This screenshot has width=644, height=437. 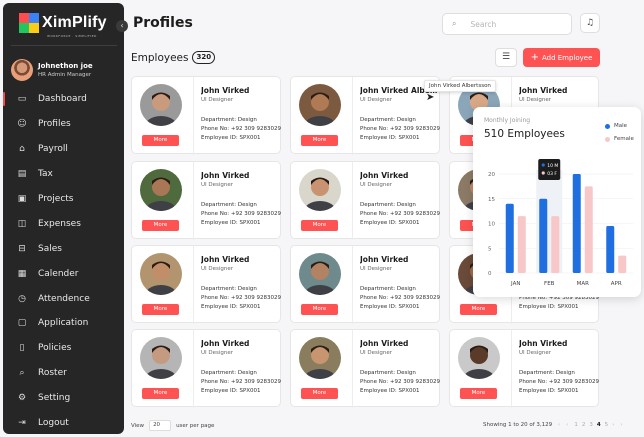 I want to click on per-page-select: 20, so click(x=160, y=425).